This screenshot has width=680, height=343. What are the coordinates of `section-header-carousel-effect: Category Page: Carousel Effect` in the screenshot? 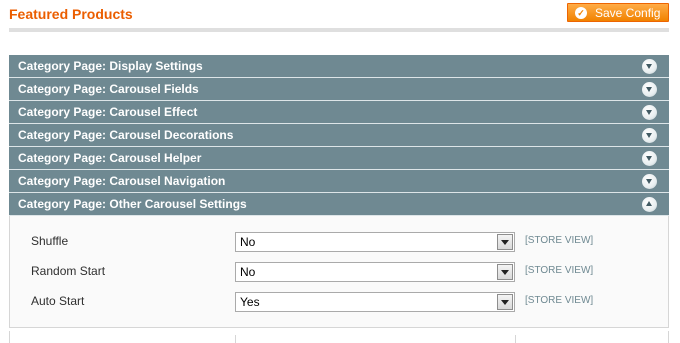 It's located at (339, 112).